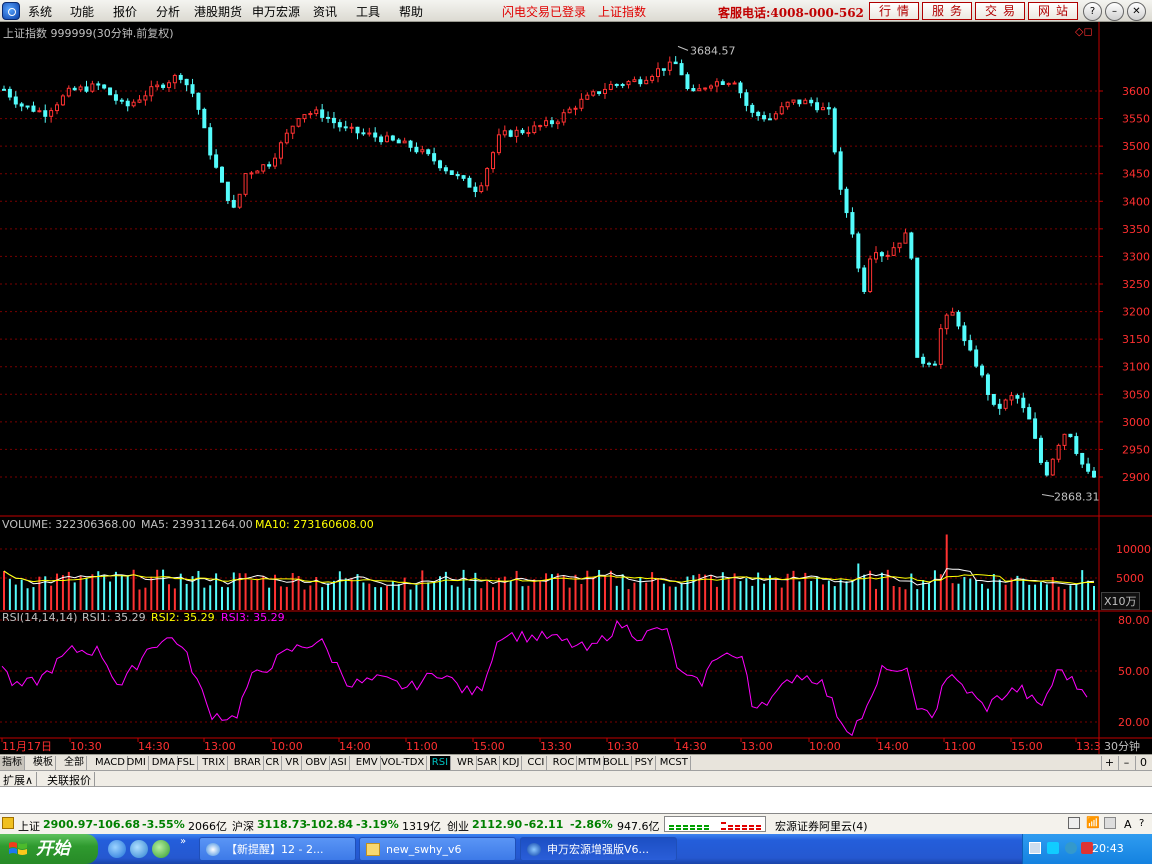 The image size is (1152, 864). What do you see at coordinates (69, 780) in the screenshot?
I see `related-quote-tab: 关联报价` at bounding box center [69, 780].